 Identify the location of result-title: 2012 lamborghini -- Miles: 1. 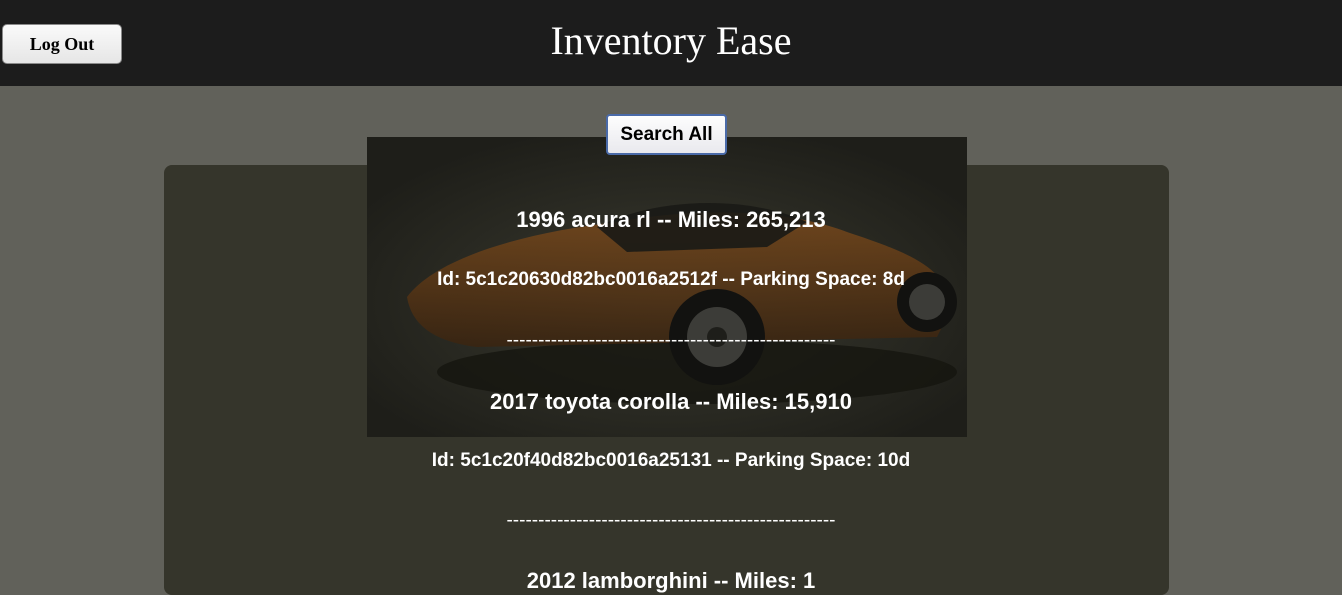
(671, 580).